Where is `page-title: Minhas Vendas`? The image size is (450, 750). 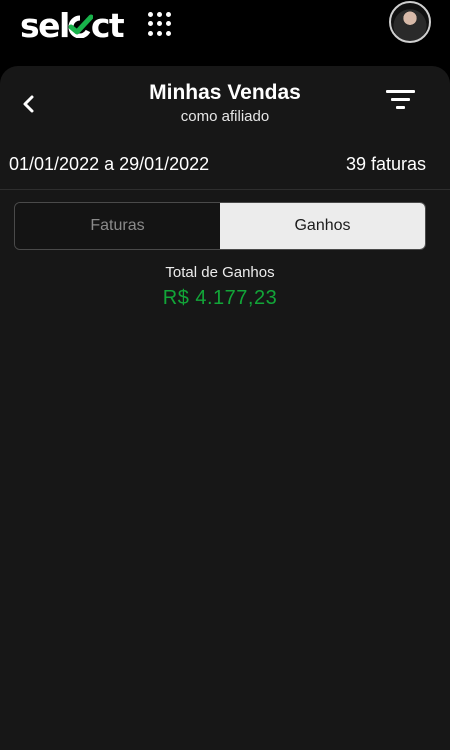 page-title: Minhas Vendas is located at coordinates (225, 92).